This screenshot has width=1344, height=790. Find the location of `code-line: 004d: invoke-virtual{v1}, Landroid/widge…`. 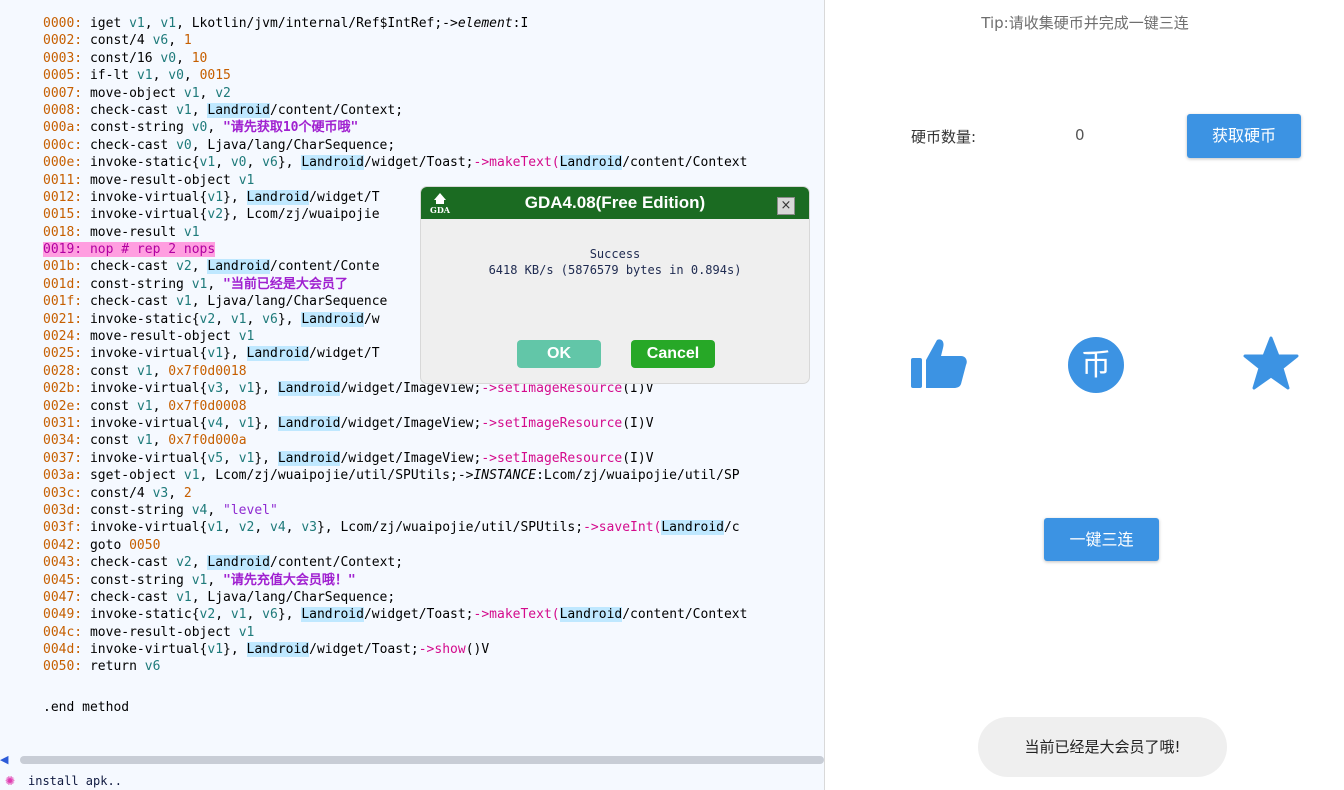

code-line: 004d: invoke-virtual{v1}, Landroid/widge… is located at coordinates (395, 649).